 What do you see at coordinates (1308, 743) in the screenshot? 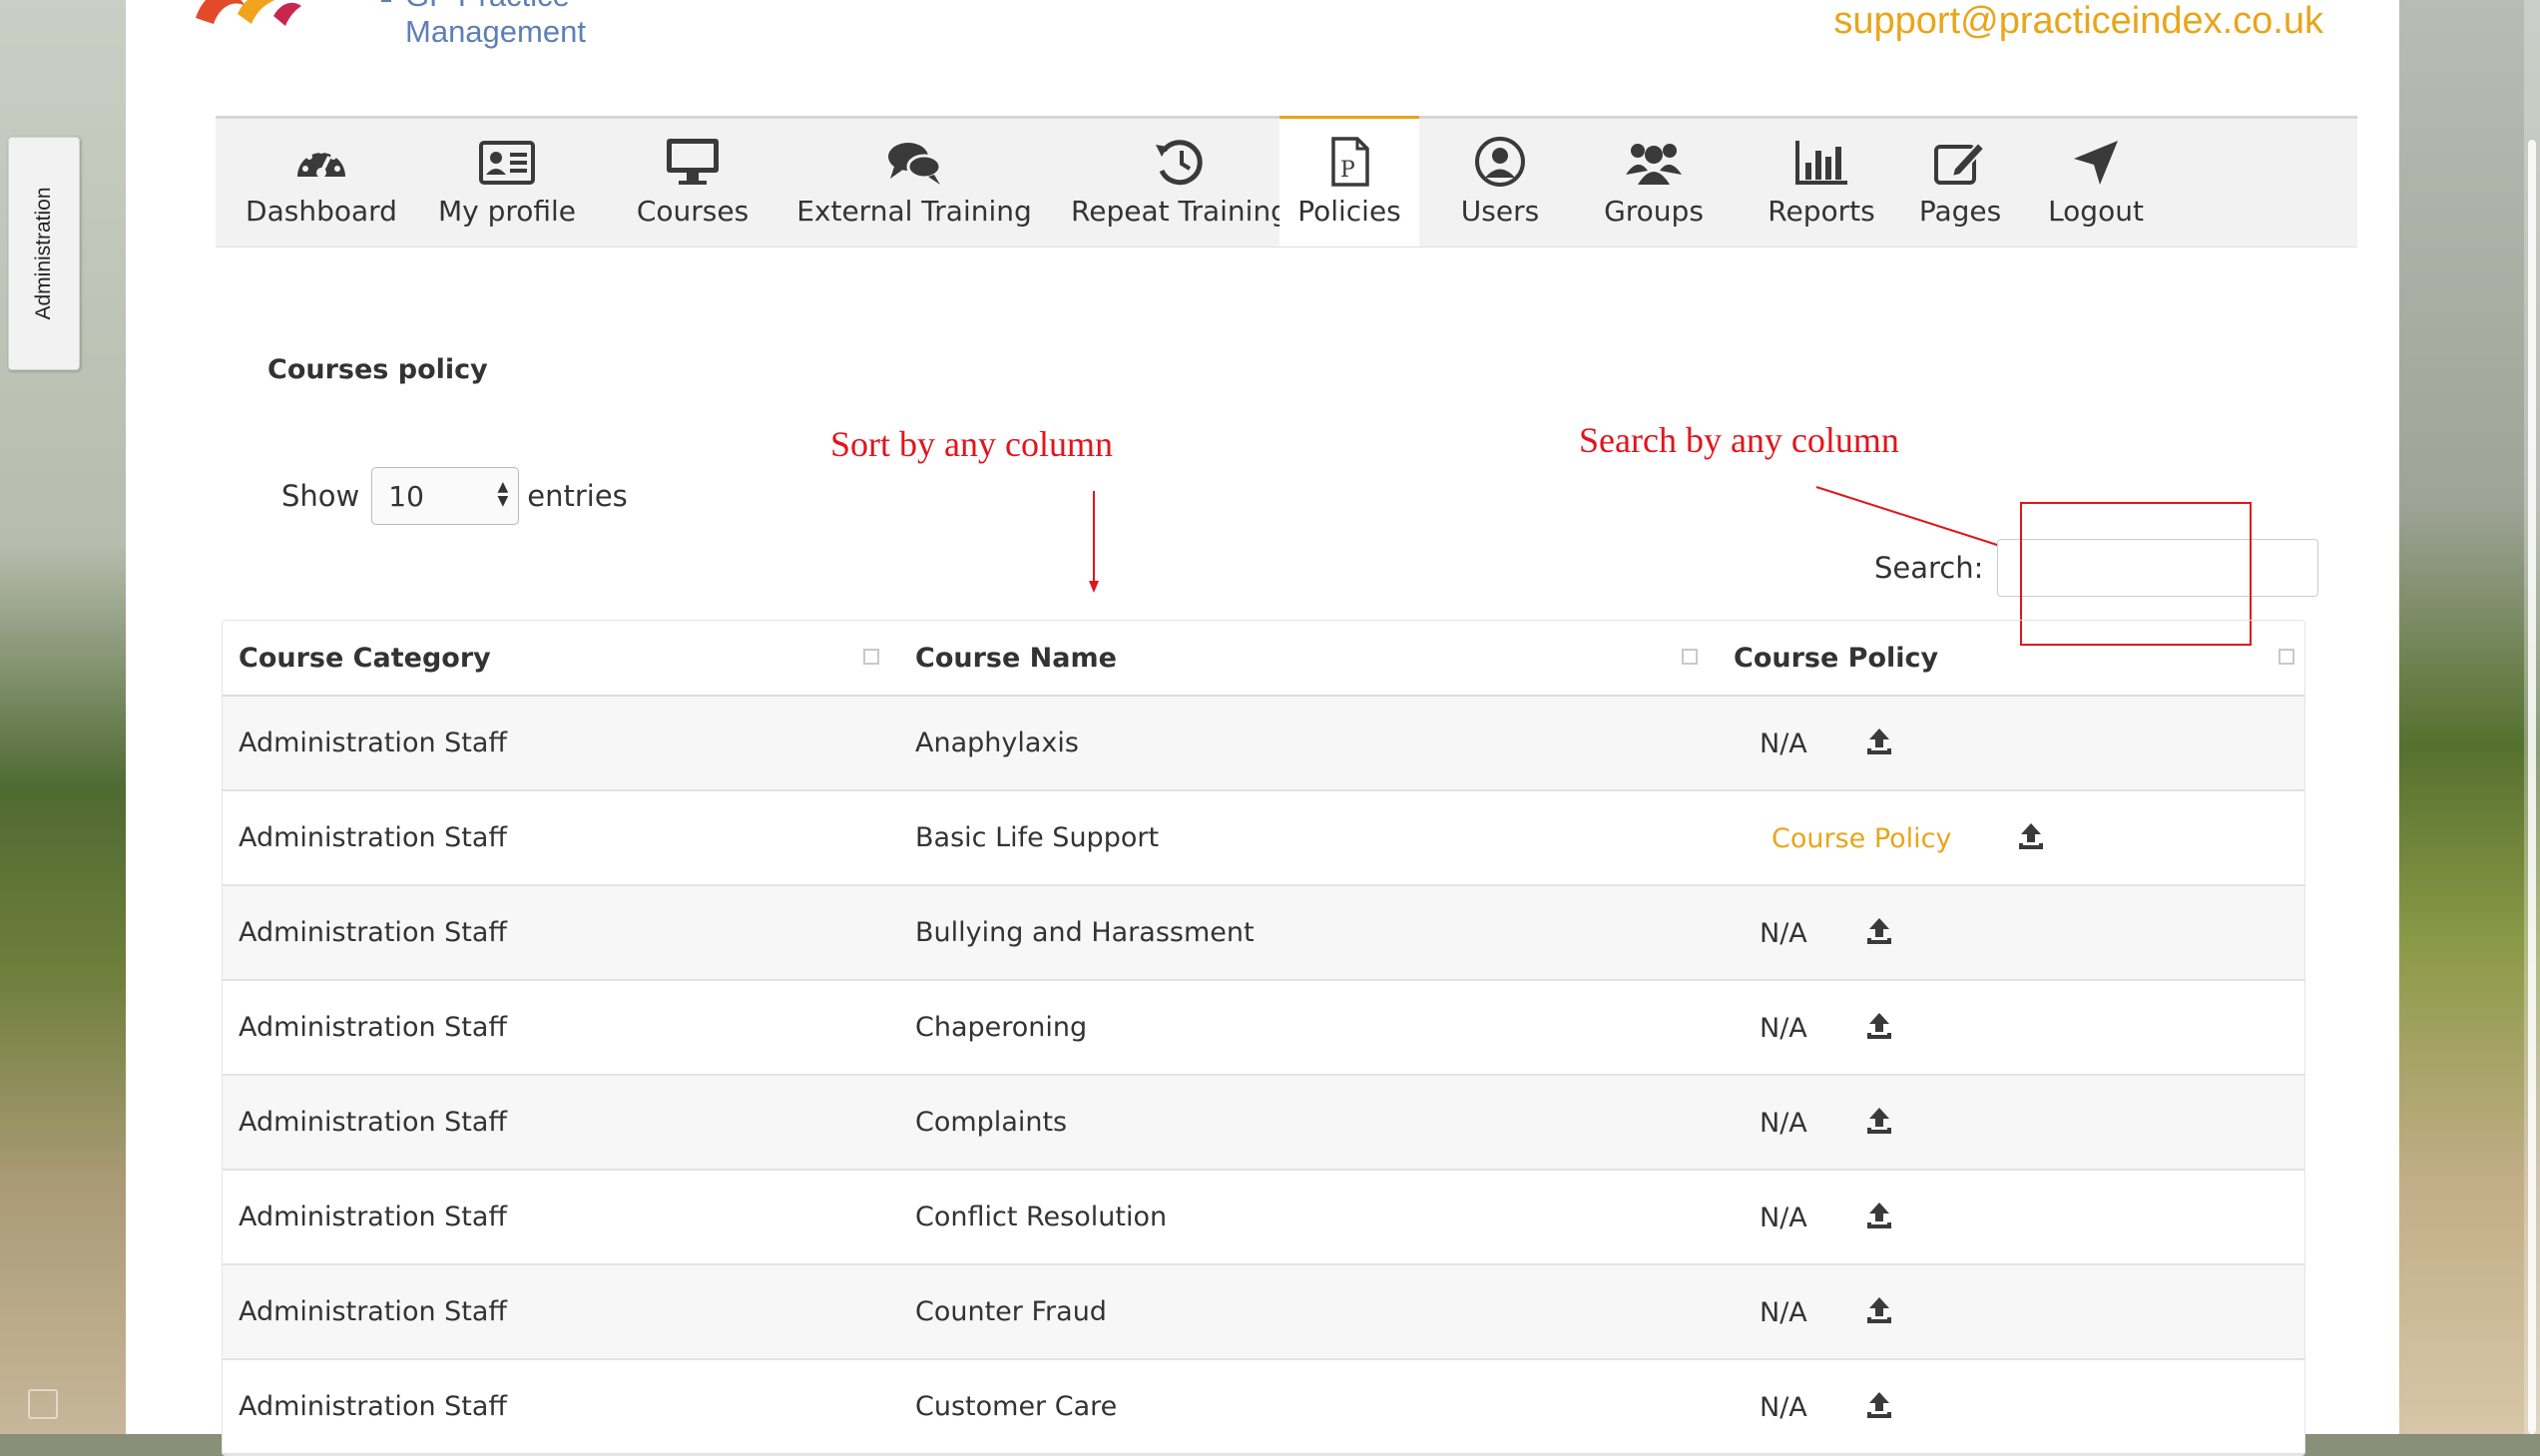
I see `course-name-cell: Anaphylaxis` at bounding box center [1308, 743].